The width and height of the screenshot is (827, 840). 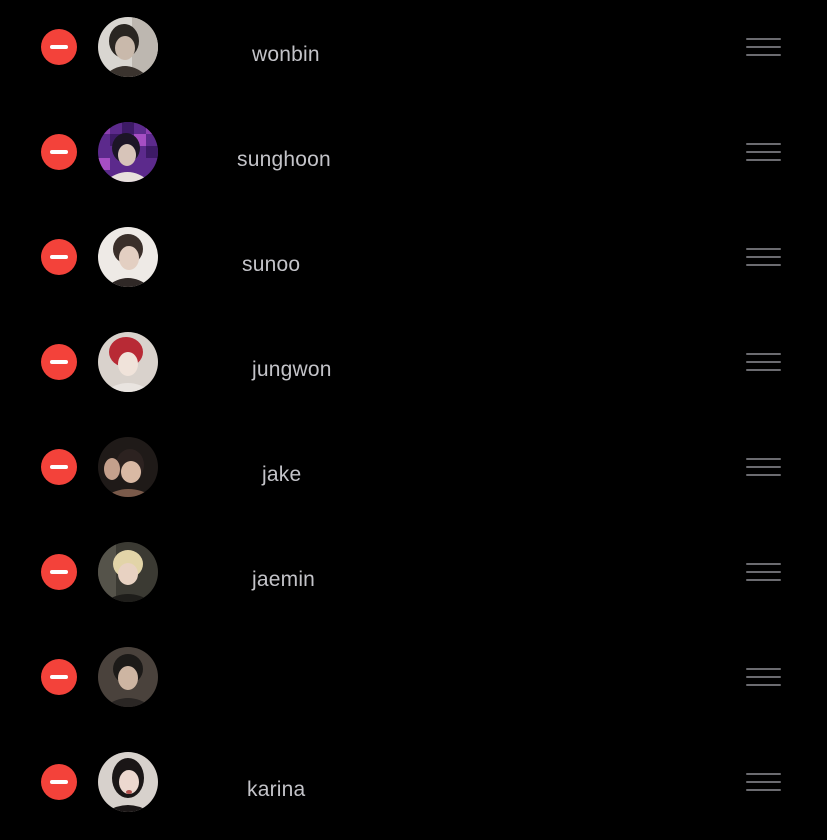 I want to click on list-item: sunoo, so click(x=413, y=262).